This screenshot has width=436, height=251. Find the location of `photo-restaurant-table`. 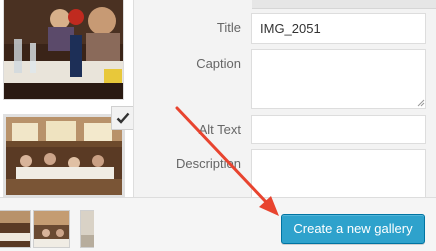

photo-restaurant-table is located at coordinates (63, 49).